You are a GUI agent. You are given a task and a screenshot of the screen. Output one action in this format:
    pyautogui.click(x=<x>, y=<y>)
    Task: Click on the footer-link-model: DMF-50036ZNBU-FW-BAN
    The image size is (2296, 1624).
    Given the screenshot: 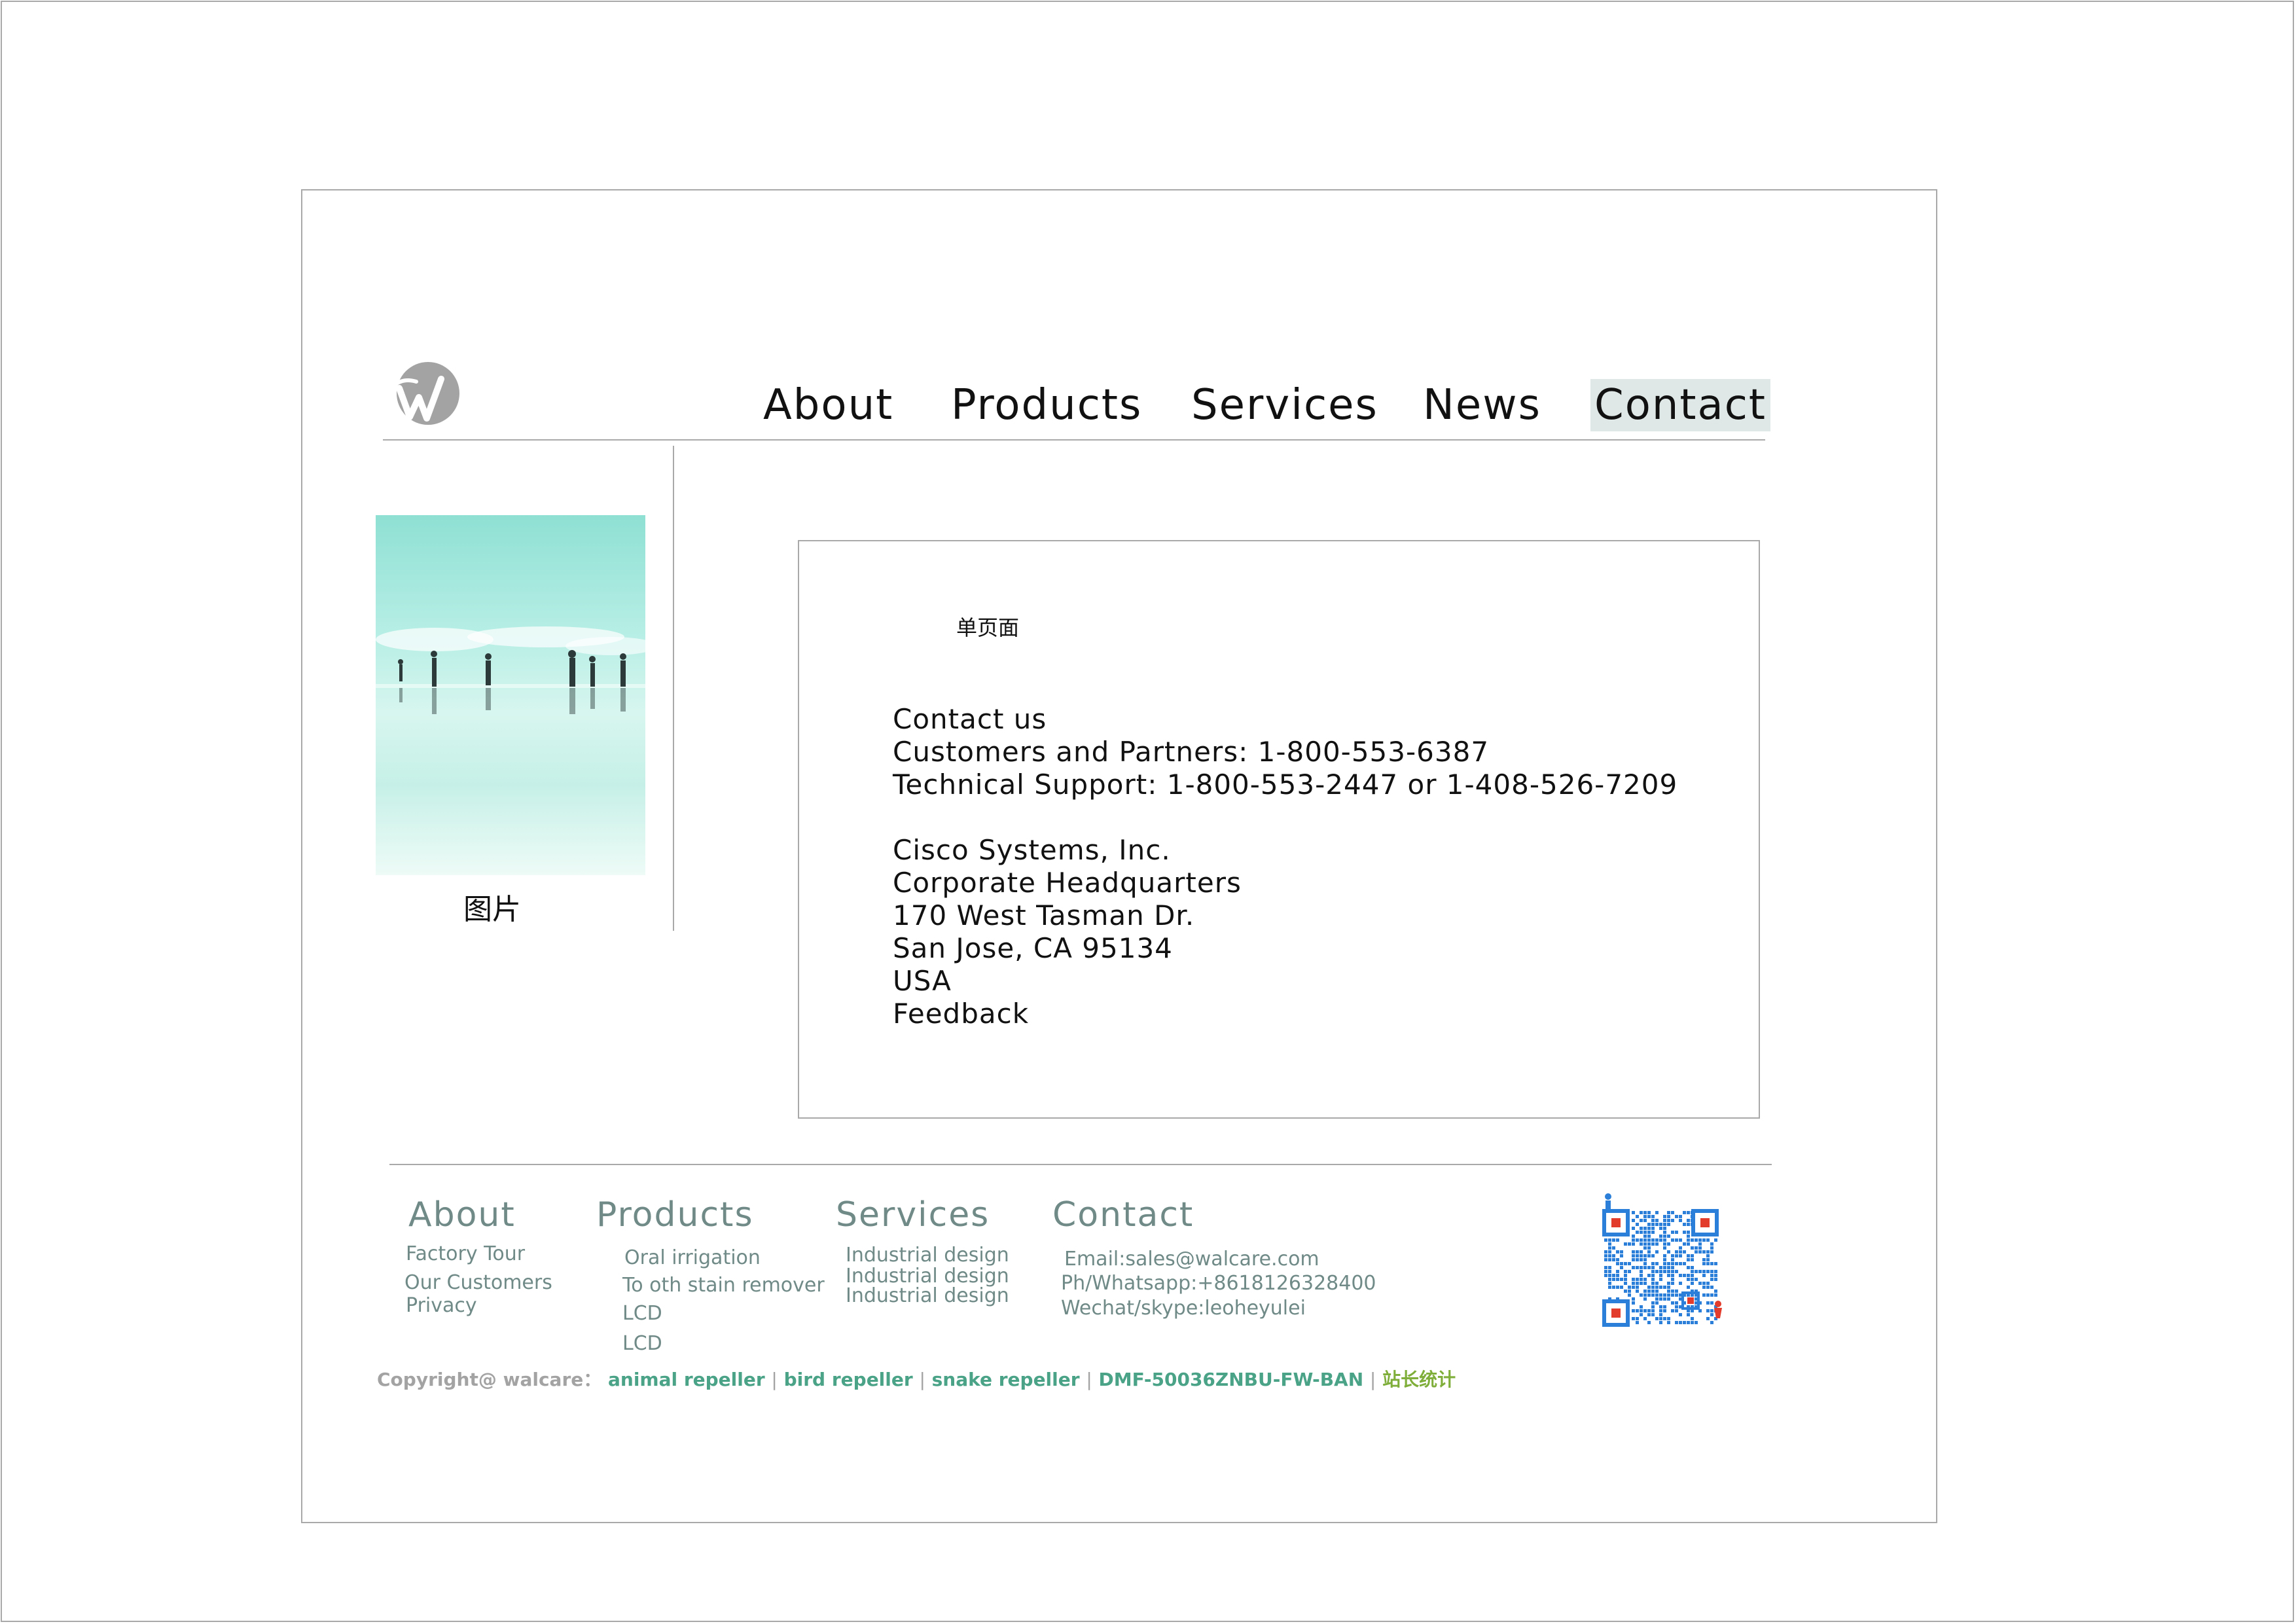 What is the action you would take?
    pyautogui.click(x=1231, y=1379)
    